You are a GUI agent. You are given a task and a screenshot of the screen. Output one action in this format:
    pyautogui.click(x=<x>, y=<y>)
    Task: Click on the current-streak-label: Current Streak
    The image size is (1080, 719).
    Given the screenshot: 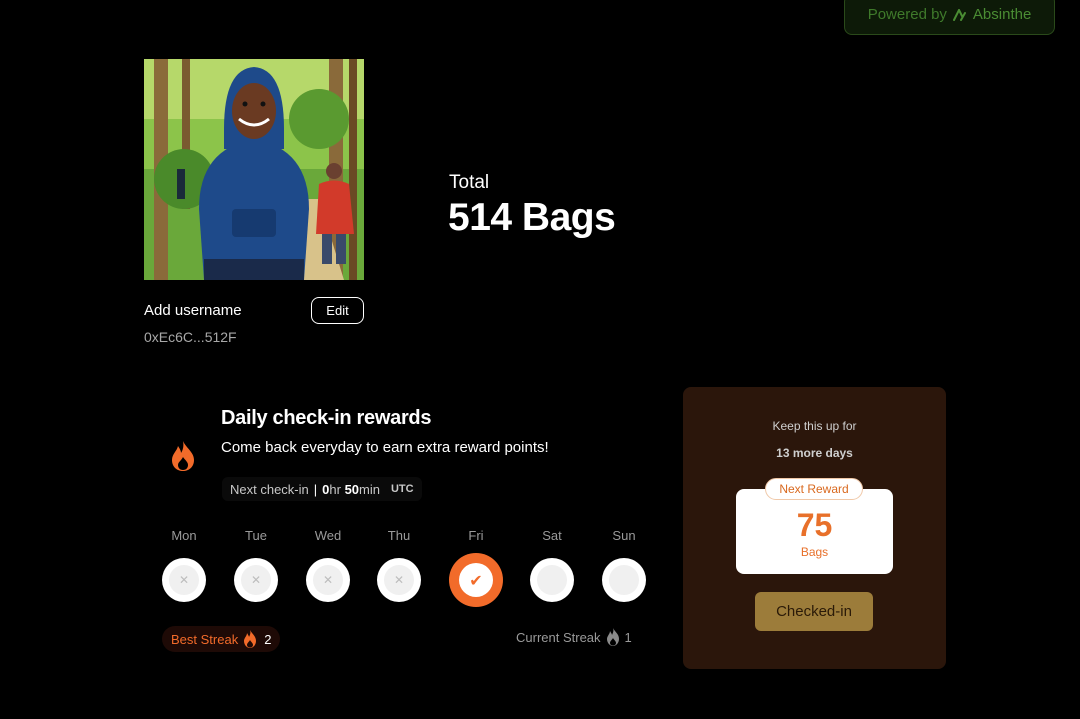 What is the action you would take?
    pyautogui.click(x=558, y=637)
    